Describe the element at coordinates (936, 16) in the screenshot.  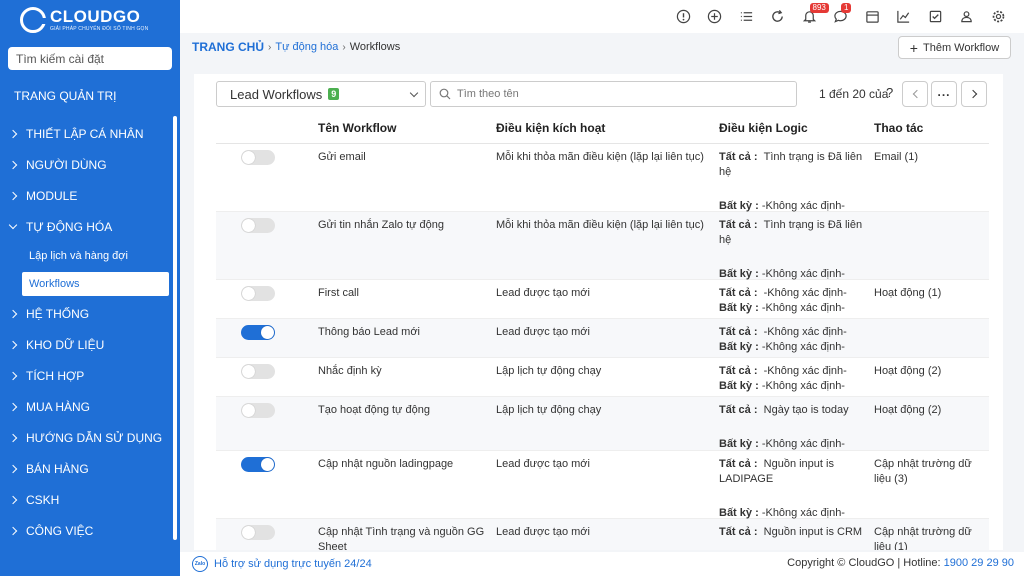
I see `task-check-icon` at that location.